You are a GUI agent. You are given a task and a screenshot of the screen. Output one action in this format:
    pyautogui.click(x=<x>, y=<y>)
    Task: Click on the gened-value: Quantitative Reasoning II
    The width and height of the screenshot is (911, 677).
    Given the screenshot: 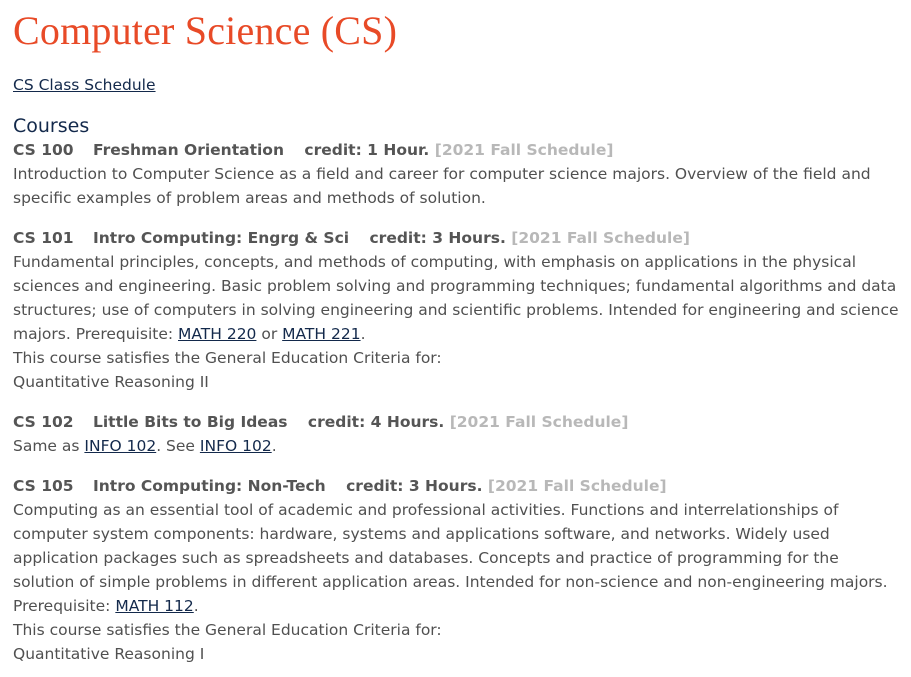 What is the action you would take?
    pyautogui.click(x=111, y=382)
    